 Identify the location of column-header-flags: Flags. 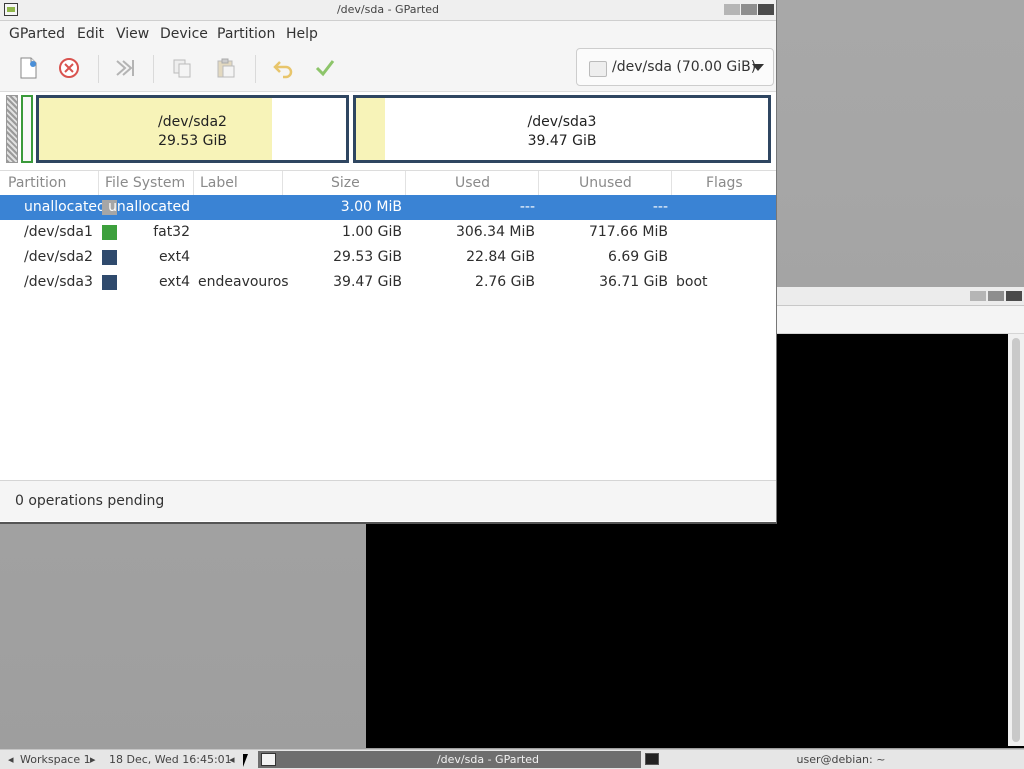
(724, 183).